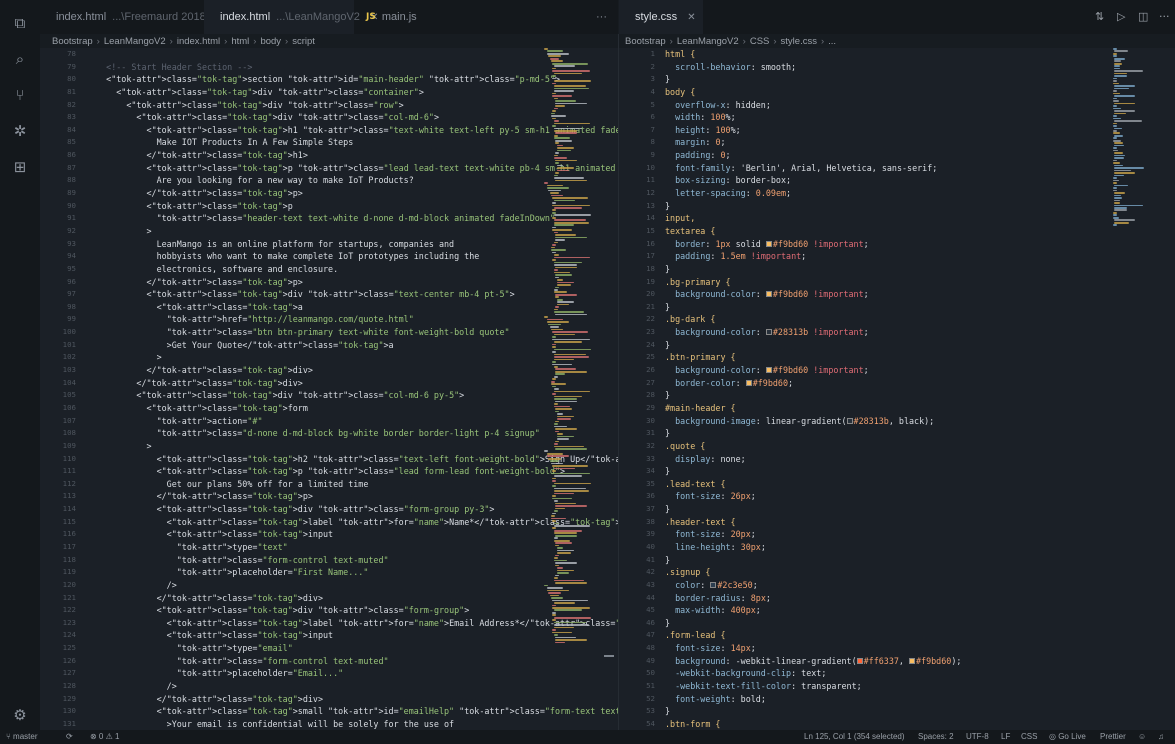 This screenshot has width=1175, height=744. I want to click on code-line: font-size: 14px;, so click(813, 648).